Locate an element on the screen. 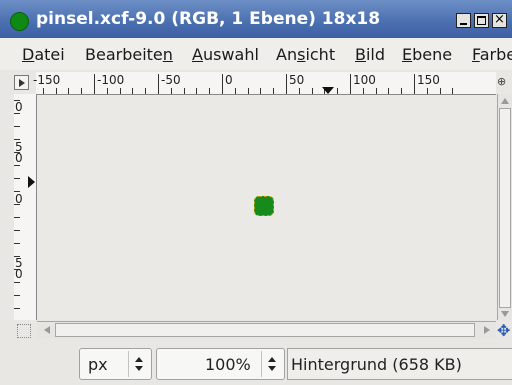  minimize-button is located at coordinates (463, 20).